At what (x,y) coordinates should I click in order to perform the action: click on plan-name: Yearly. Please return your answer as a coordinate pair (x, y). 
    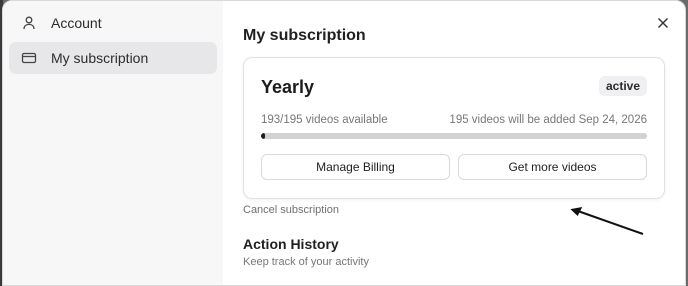
    Looking at the image, I should click on (288, 86).